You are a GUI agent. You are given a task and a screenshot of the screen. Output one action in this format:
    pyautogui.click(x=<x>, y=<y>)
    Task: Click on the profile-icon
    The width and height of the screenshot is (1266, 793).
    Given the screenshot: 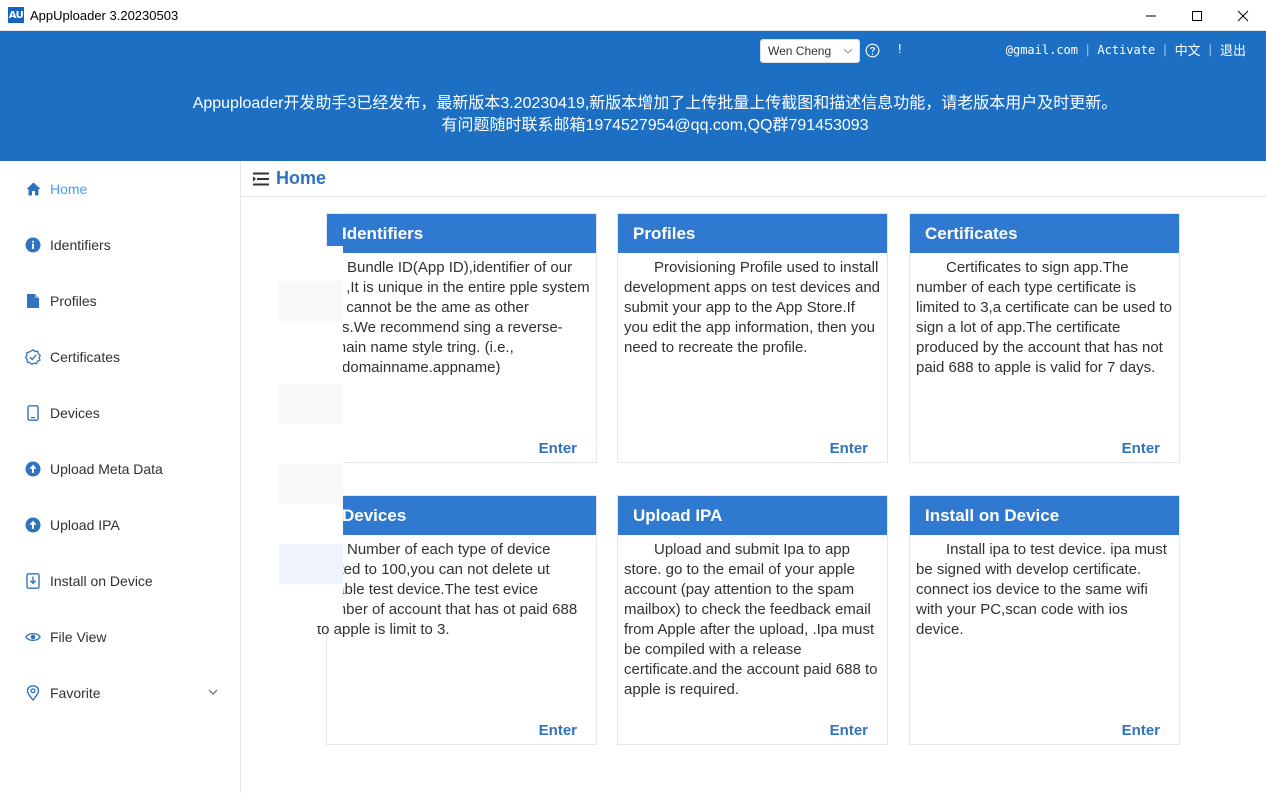 What is the action you would take?
    pyautogui.click(x=33, y=301)
    